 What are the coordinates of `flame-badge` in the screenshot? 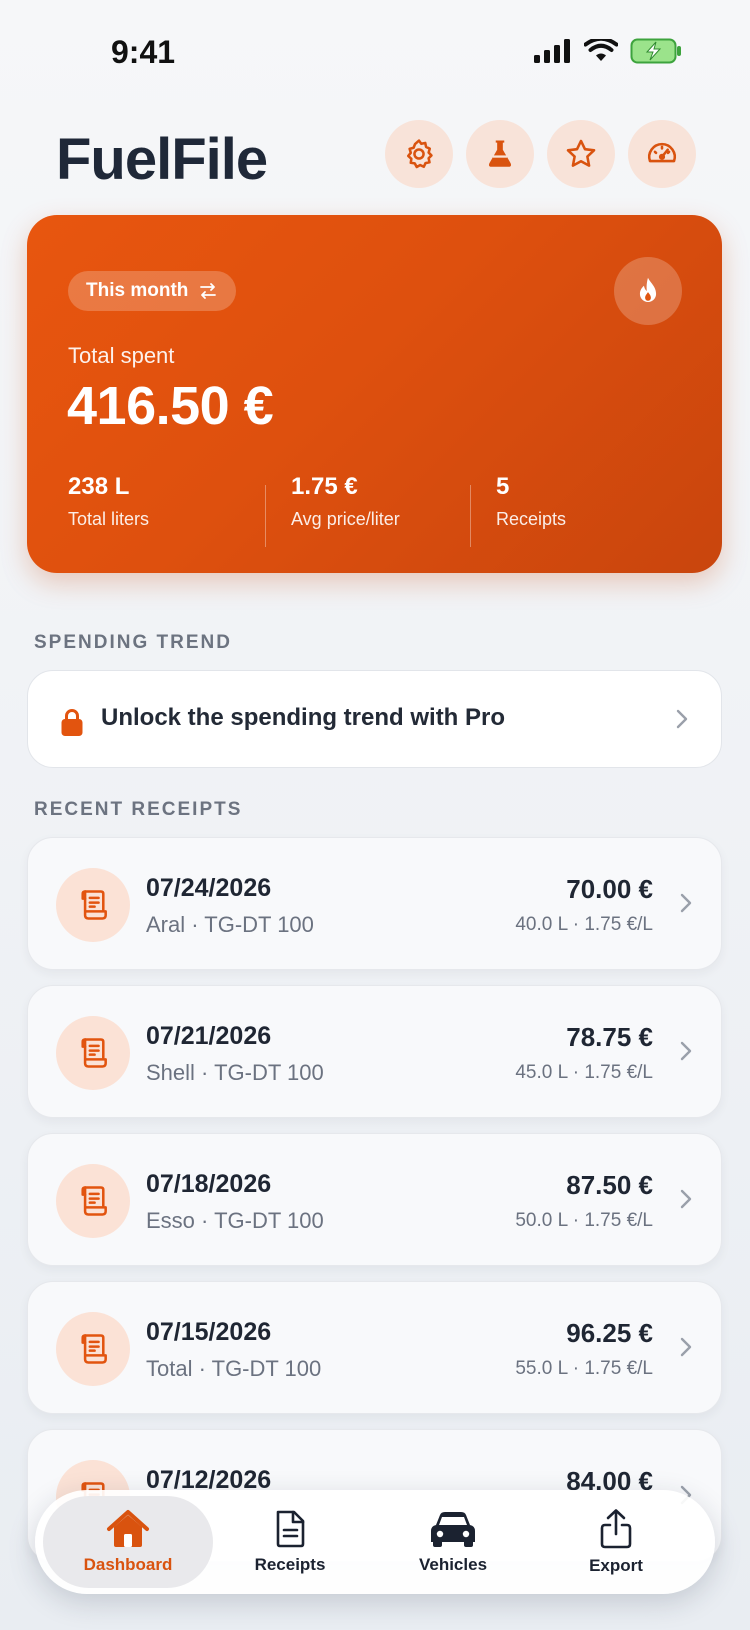 It's located at (648, 291).